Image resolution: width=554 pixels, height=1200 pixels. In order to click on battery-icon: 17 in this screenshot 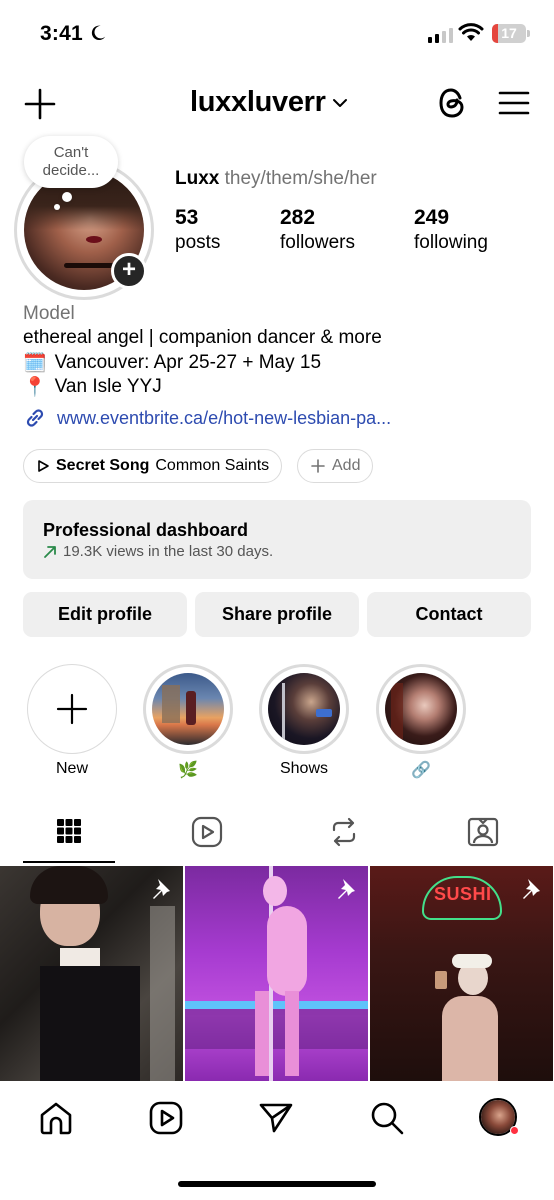, I will do `click(509, 33)`.